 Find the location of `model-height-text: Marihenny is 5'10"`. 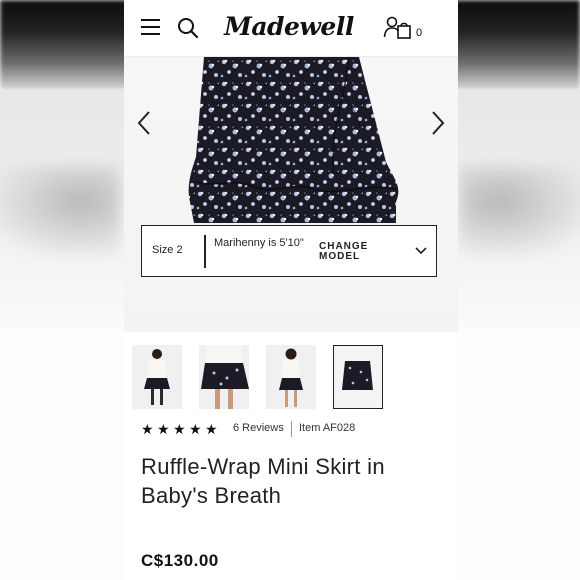

model-height-text: Marihenny is 5'10" is located at coordinates (259, 243).